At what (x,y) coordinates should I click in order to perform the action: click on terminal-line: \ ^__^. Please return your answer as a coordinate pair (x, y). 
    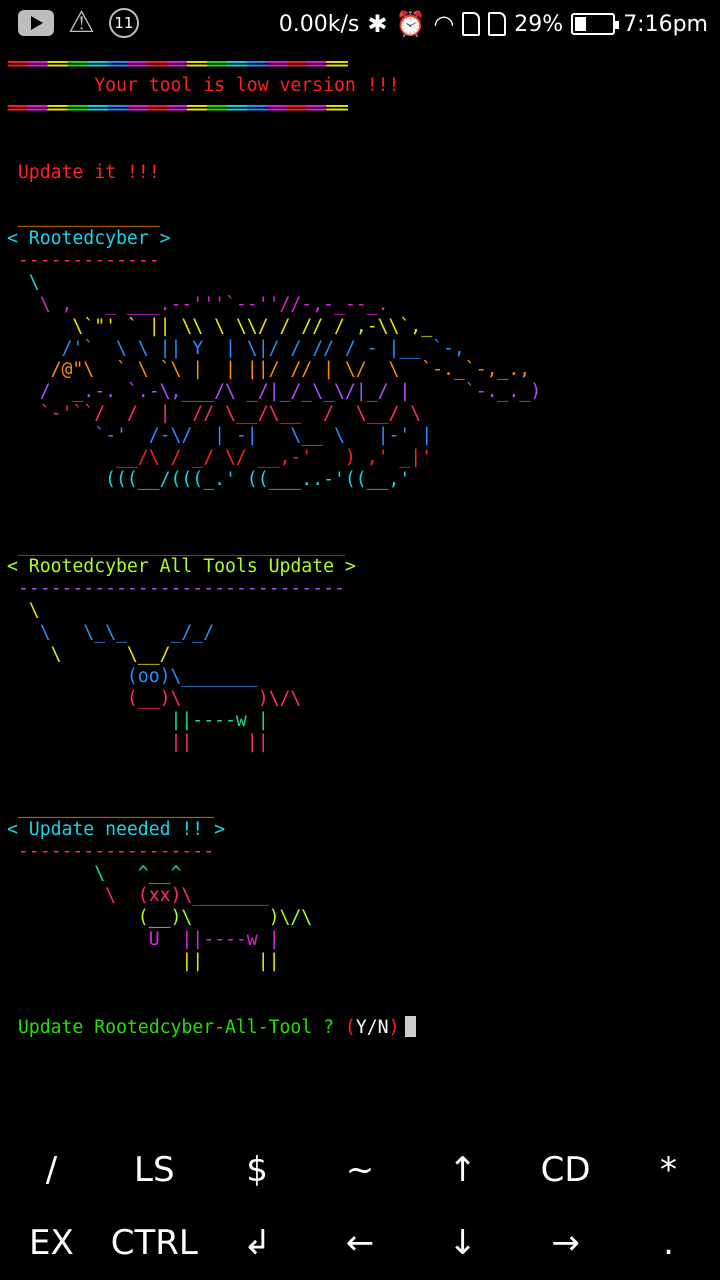
    Looking at the image, I should click on (94, 873).